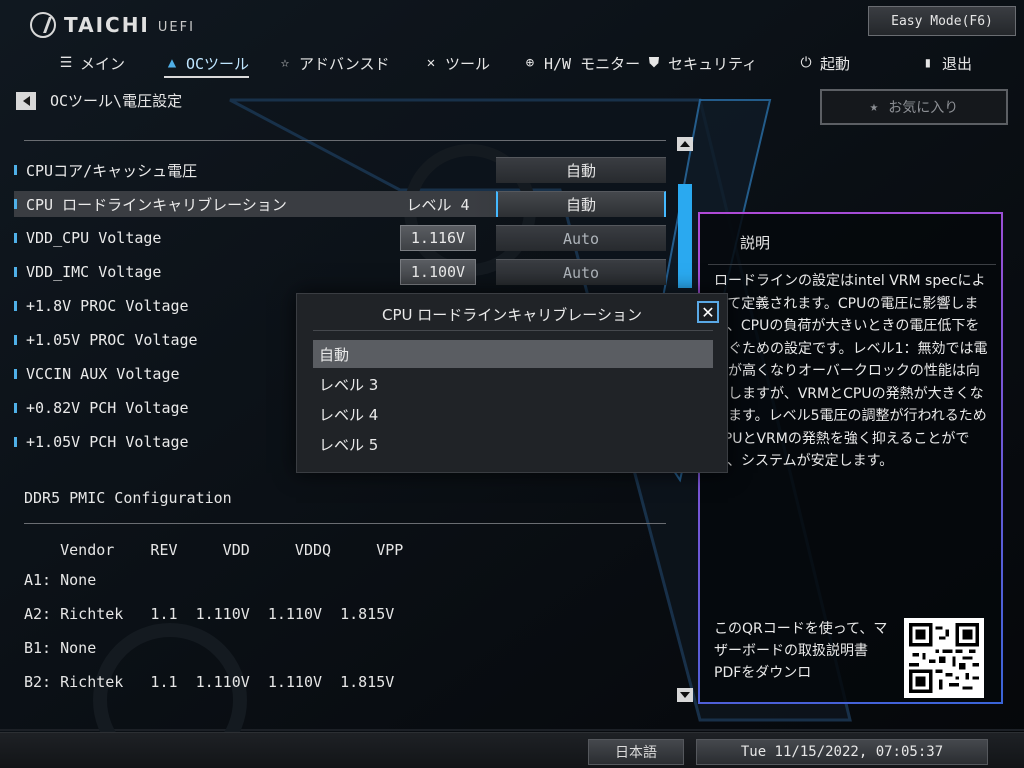  I want to click on pmic-row: A2: Richtek 1.1 1.110V 1.110V 1.815V, so click(209, 614).